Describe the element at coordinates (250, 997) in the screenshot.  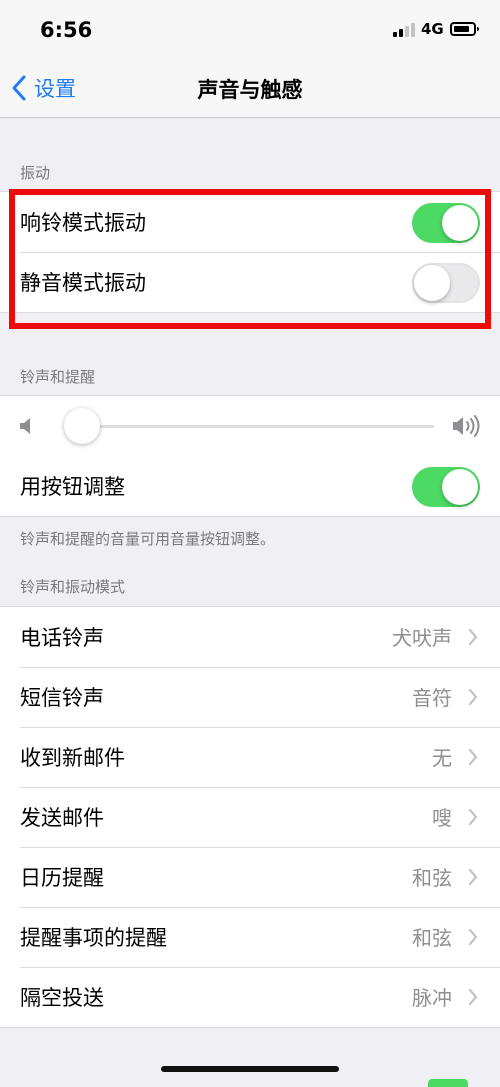
I see `list-item-airdrop: 隔空投送 脉冲` at that location.